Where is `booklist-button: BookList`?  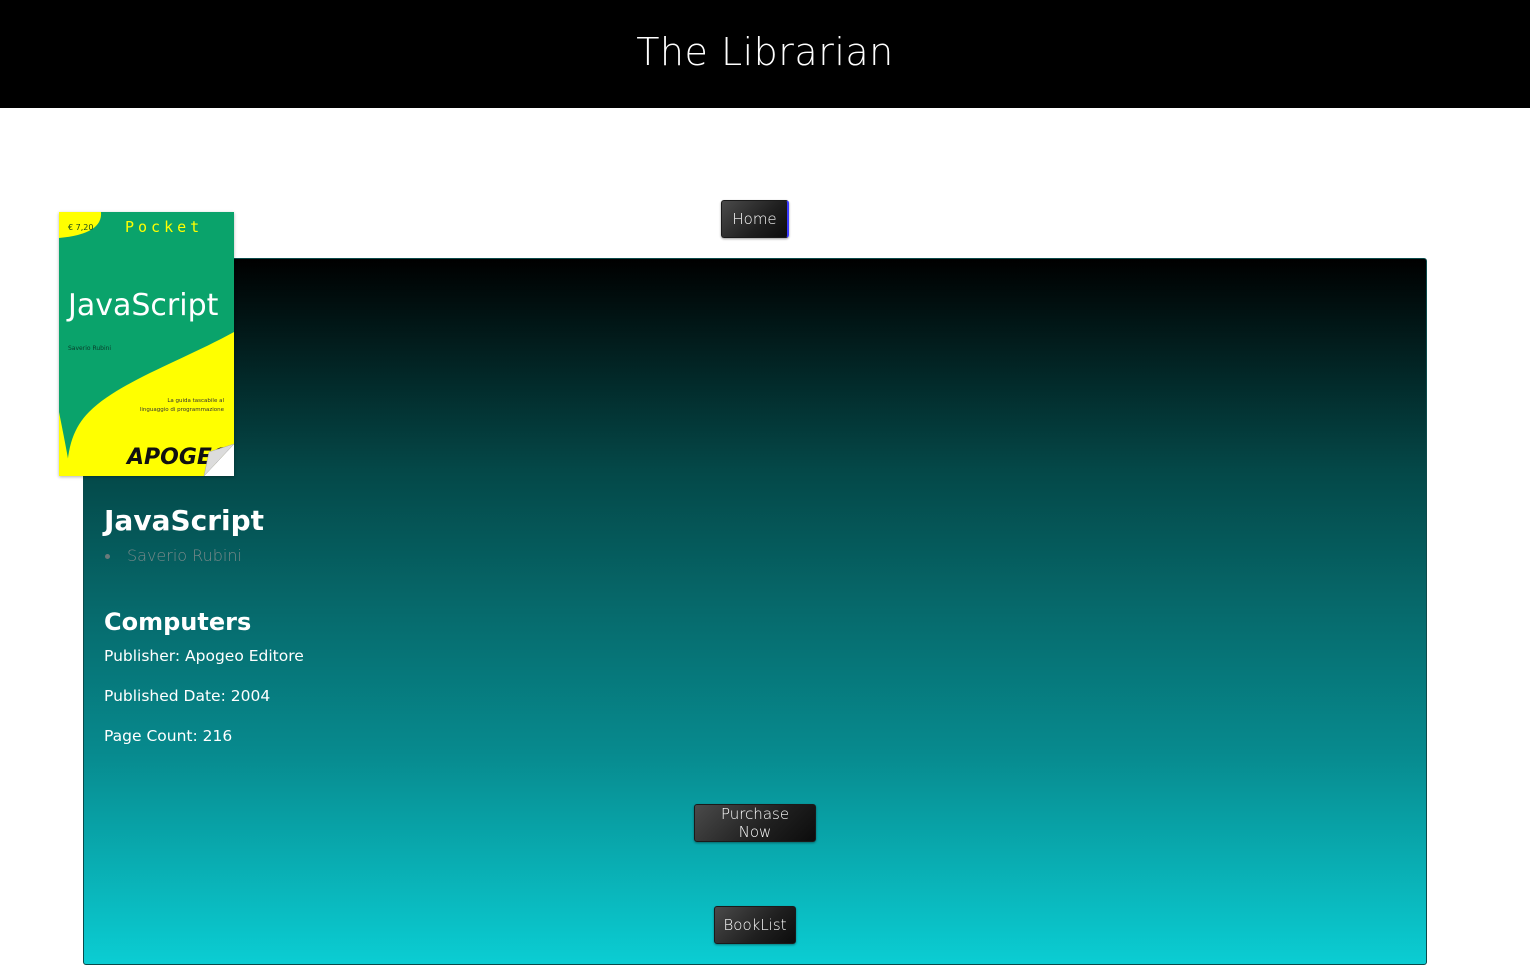 booklist-button: BookList is located at coordinates (755, 925).